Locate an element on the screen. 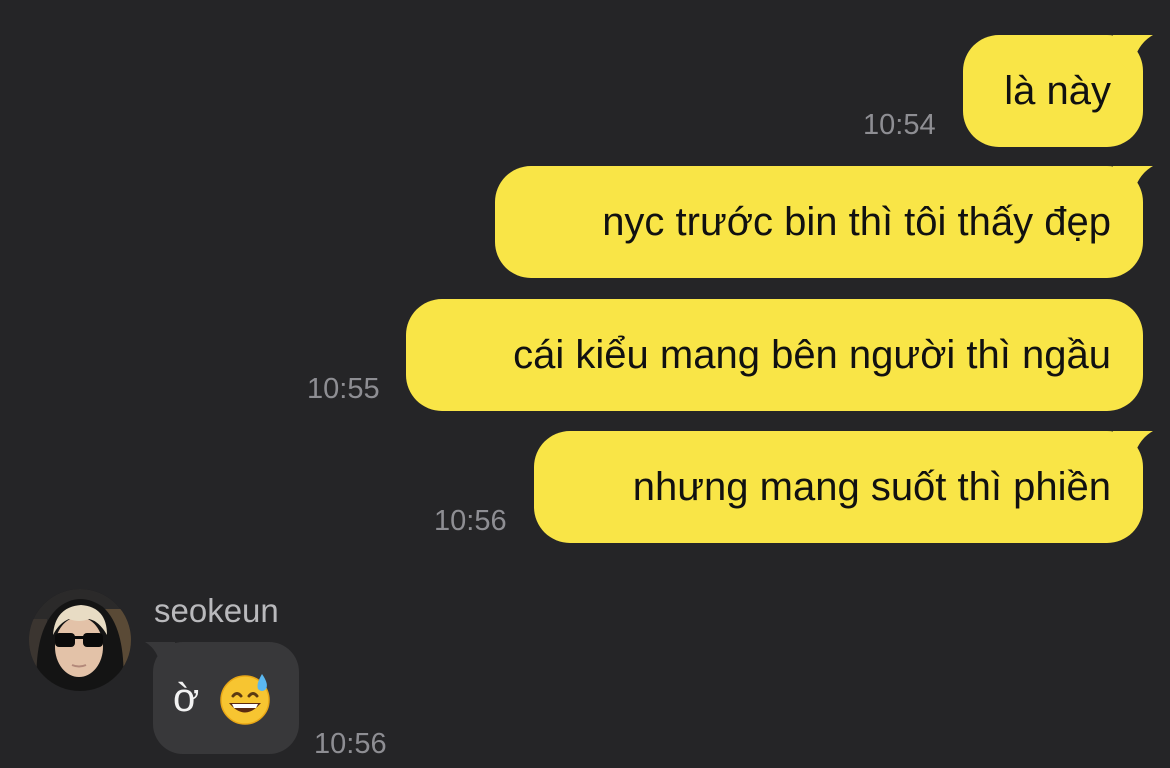  sender-name: seokeun is located at coordinates (216, 610).